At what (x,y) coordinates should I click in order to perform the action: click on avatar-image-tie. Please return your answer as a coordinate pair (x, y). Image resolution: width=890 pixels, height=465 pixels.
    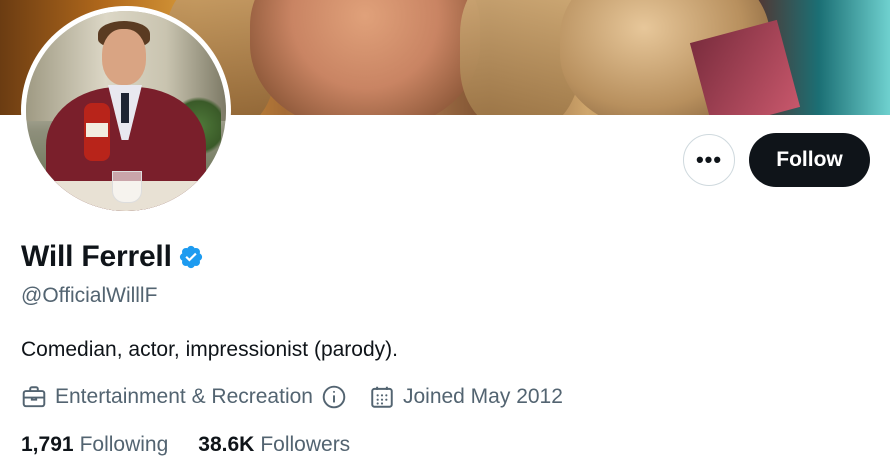
    Looking at the image, I should click on (125, 108).